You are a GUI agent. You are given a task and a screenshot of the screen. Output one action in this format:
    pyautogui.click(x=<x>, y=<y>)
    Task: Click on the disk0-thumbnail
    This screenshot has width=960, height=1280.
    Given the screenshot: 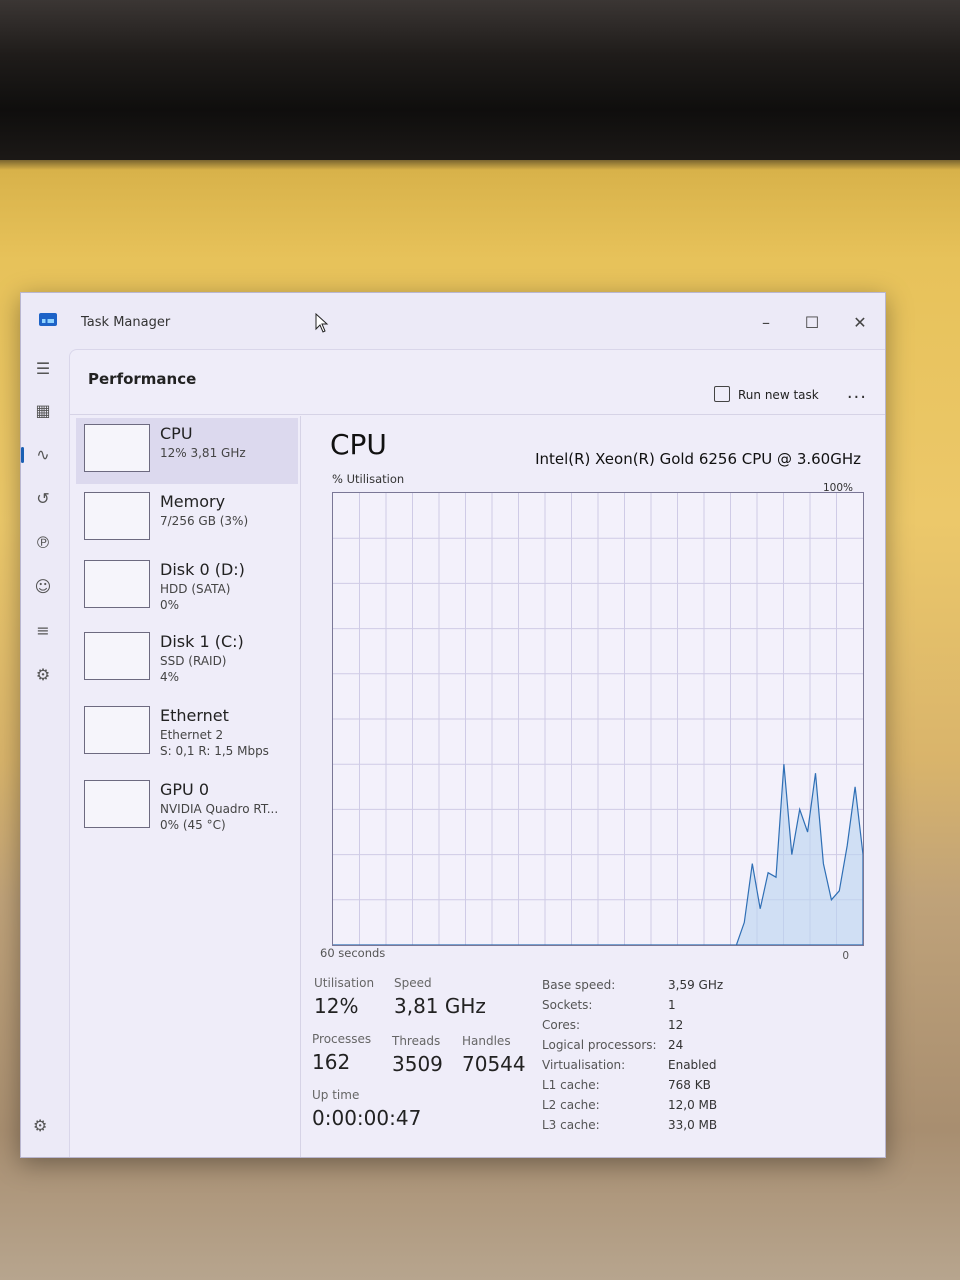 What is the action you would take?
    pyautogui.click(x=117, y=584)
    